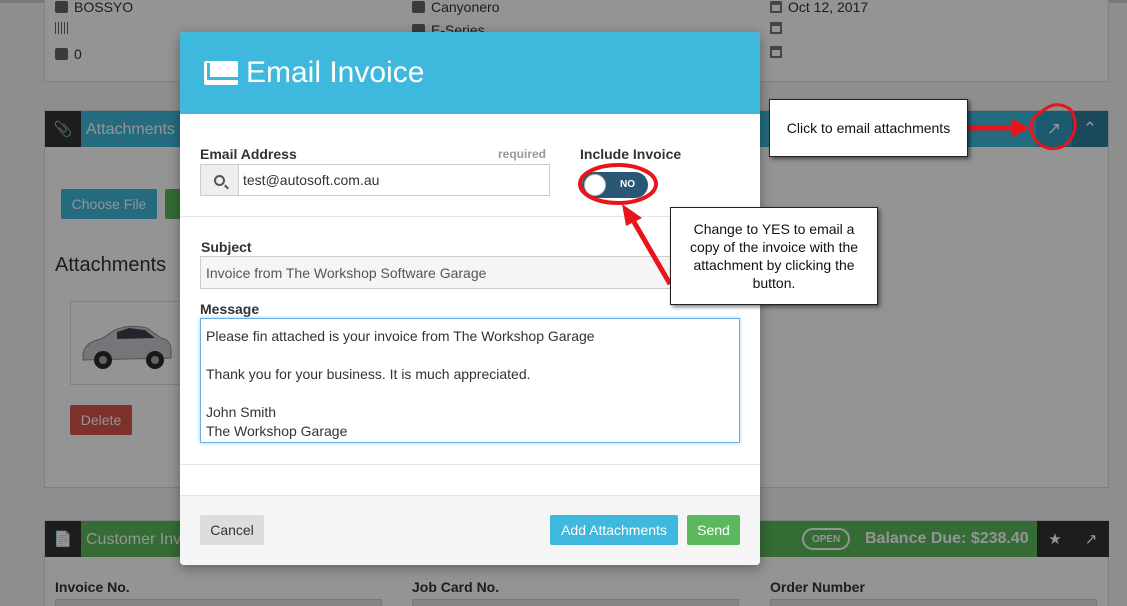  I want to click on email-button-highlight-circle, so click(1053, 127).